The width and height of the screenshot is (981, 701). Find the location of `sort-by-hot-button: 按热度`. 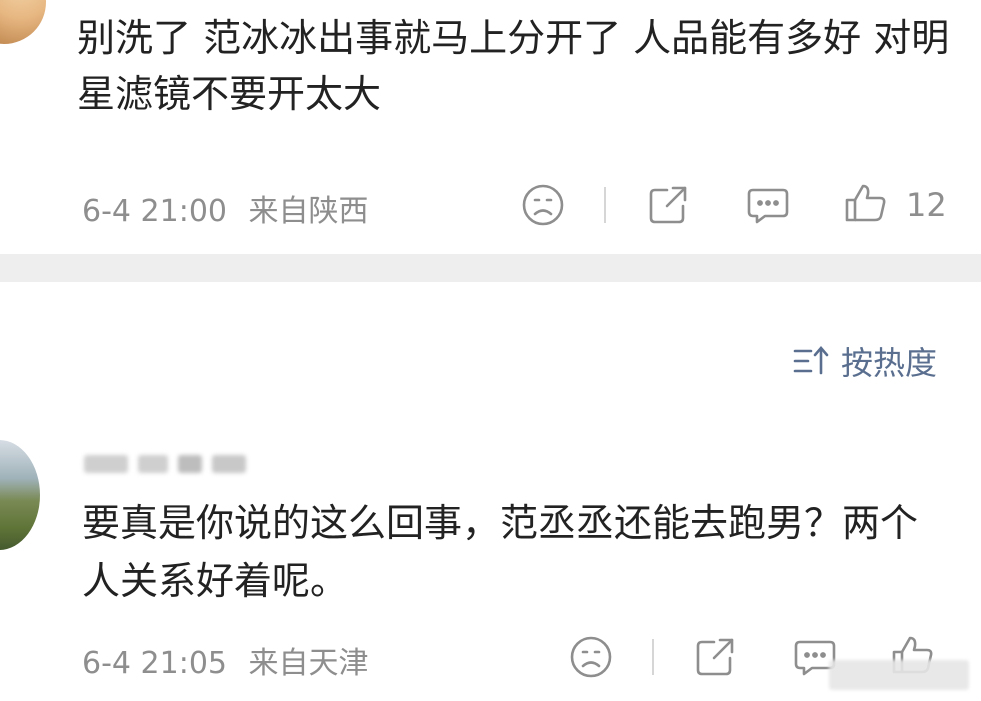

sort-by-hot-button: 按热度 is located at coordinates (865, 361).